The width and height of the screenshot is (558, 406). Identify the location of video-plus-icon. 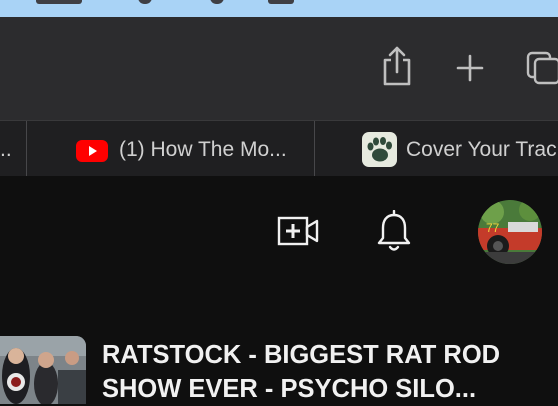
(298, 231).